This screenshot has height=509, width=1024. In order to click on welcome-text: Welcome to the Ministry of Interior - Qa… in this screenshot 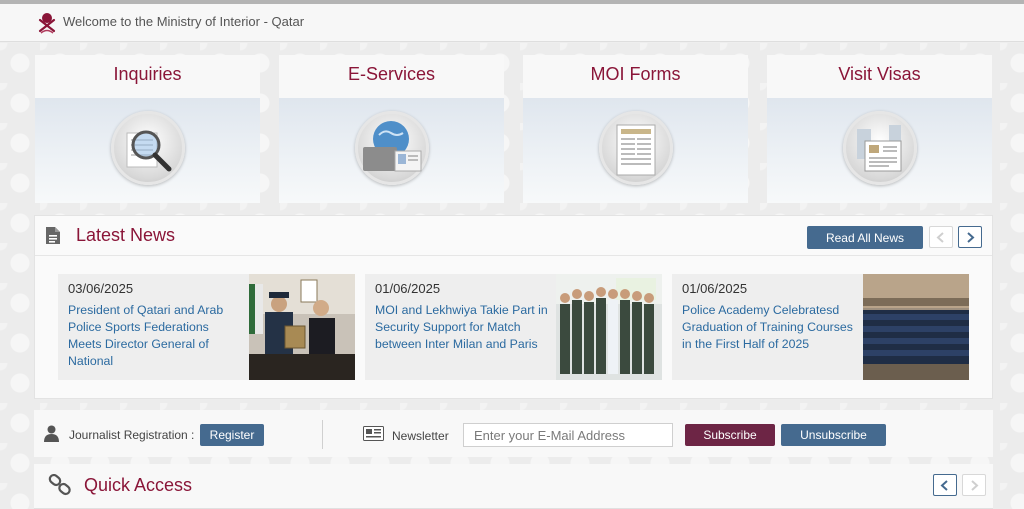, I will do `click(184, 21)`.